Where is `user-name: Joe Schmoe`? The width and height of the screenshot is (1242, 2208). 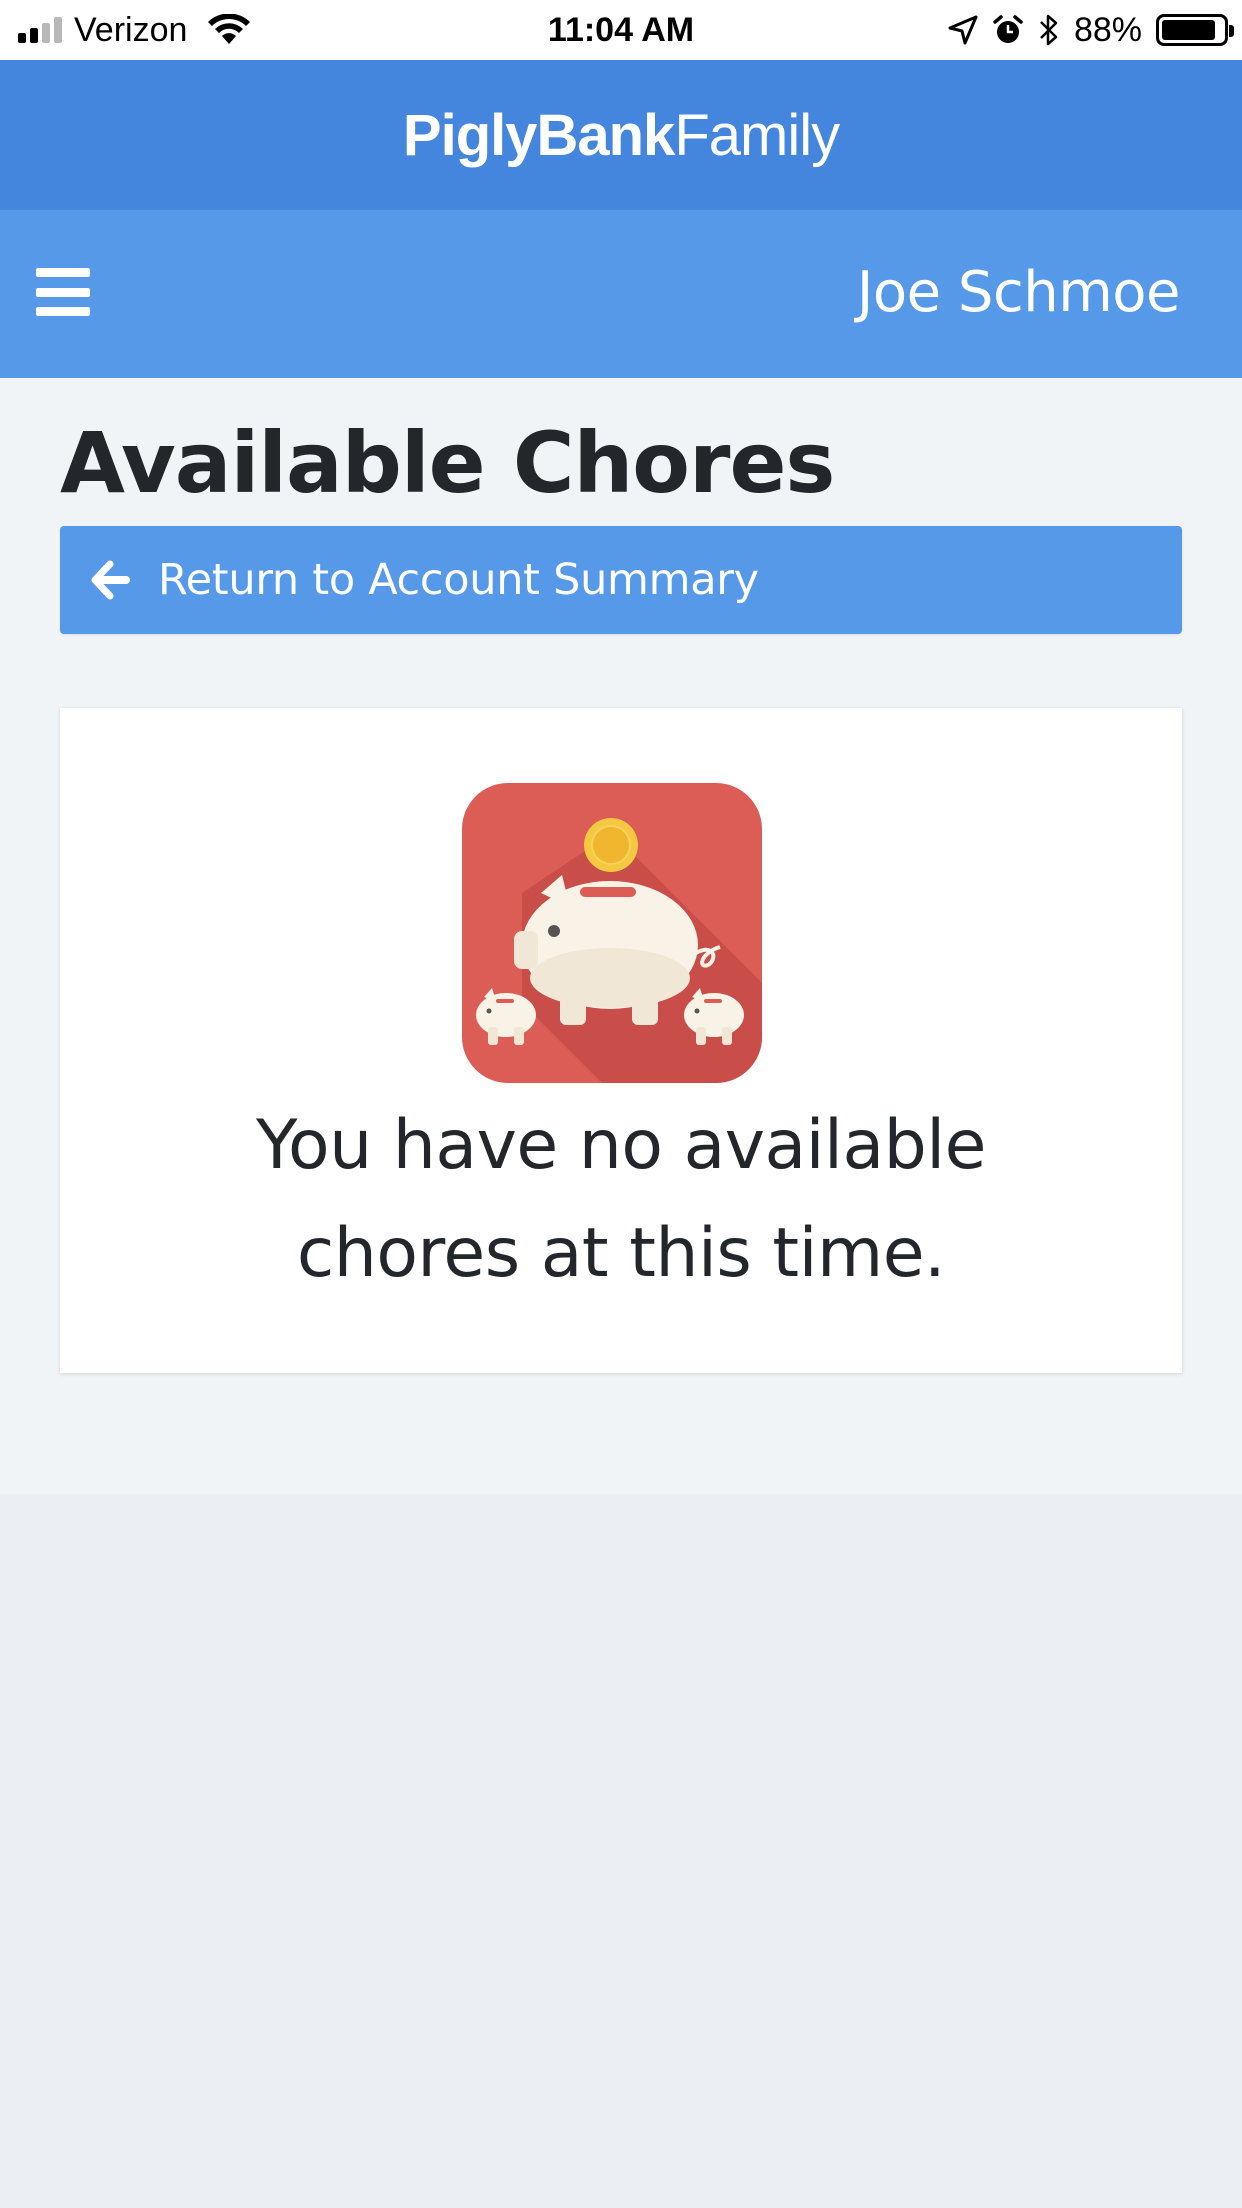 user-name: Joe Schmoe is located at coordinates (1019, 292).